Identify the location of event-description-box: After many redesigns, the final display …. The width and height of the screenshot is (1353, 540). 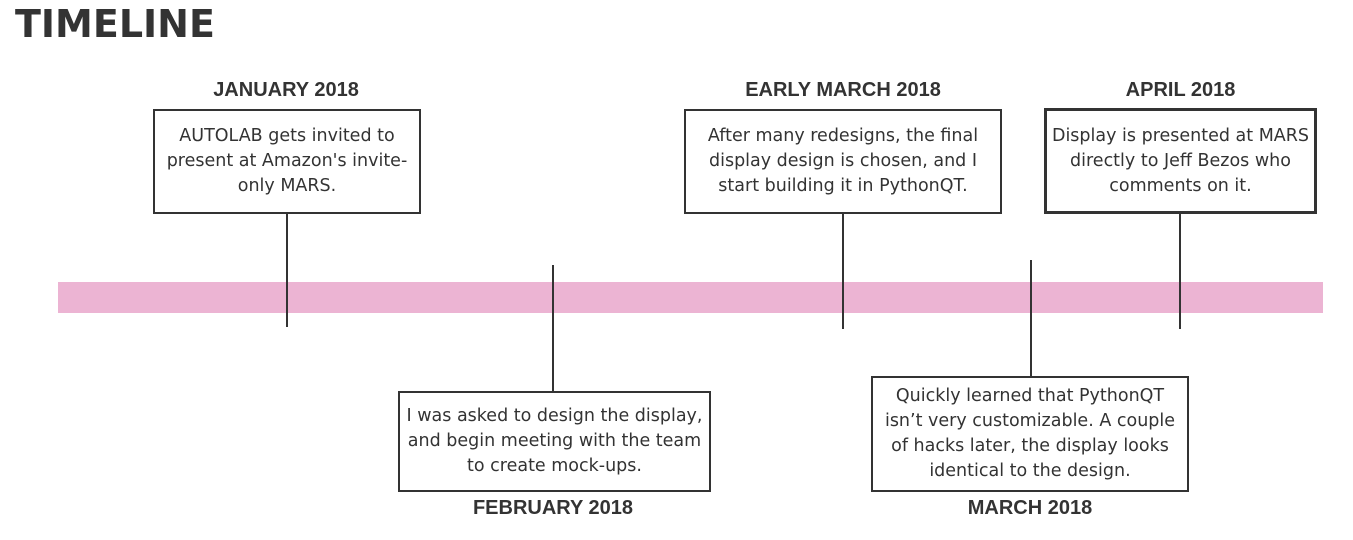
(843, 161).